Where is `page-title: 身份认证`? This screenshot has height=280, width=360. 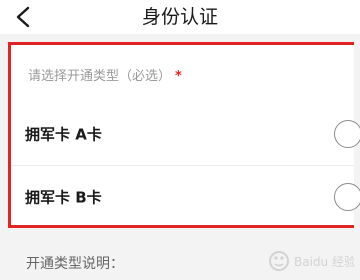 page-title: 身份认证 is located at coordinates (179, 17).